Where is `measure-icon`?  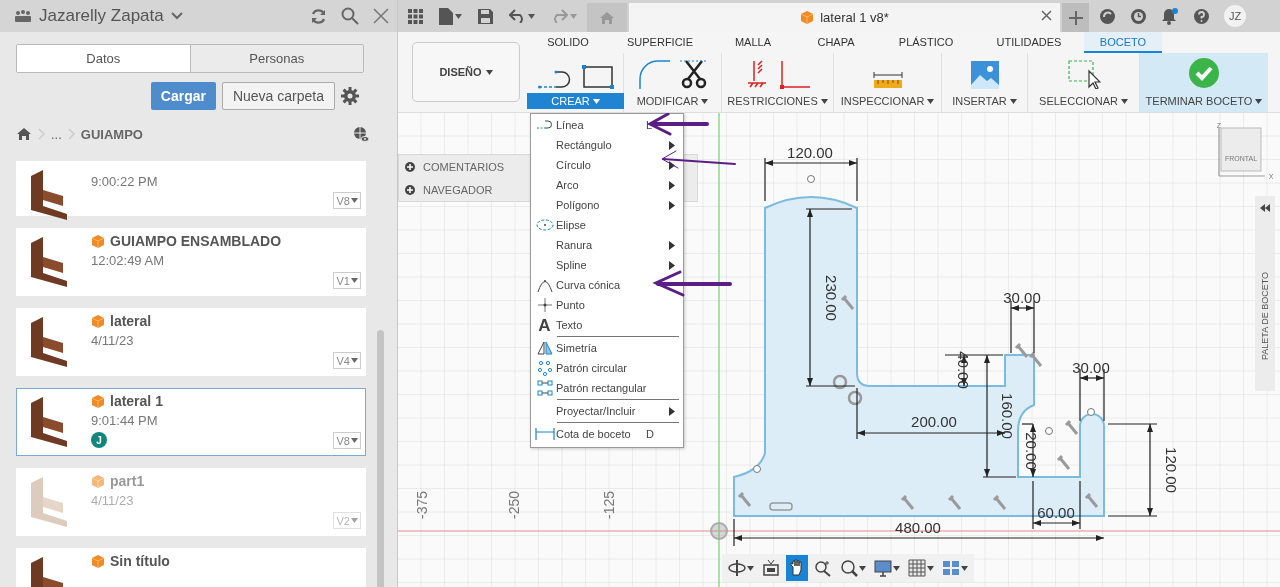 measure-icon is located at coordinates (887, 80).